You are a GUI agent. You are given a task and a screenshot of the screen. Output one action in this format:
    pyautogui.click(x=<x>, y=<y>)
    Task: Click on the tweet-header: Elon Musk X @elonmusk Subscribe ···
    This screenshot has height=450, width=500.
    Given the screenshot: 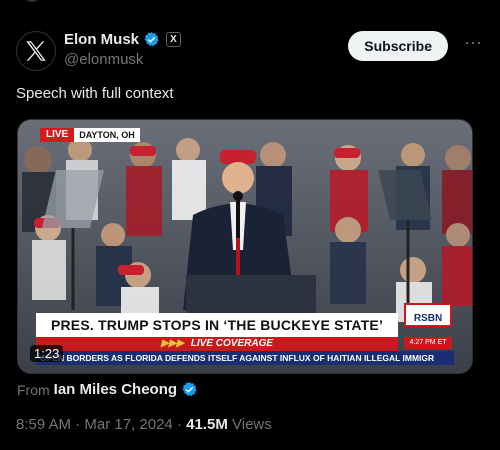 What is the action you would take?
    pyautogui.click(x=250, y=50)
    